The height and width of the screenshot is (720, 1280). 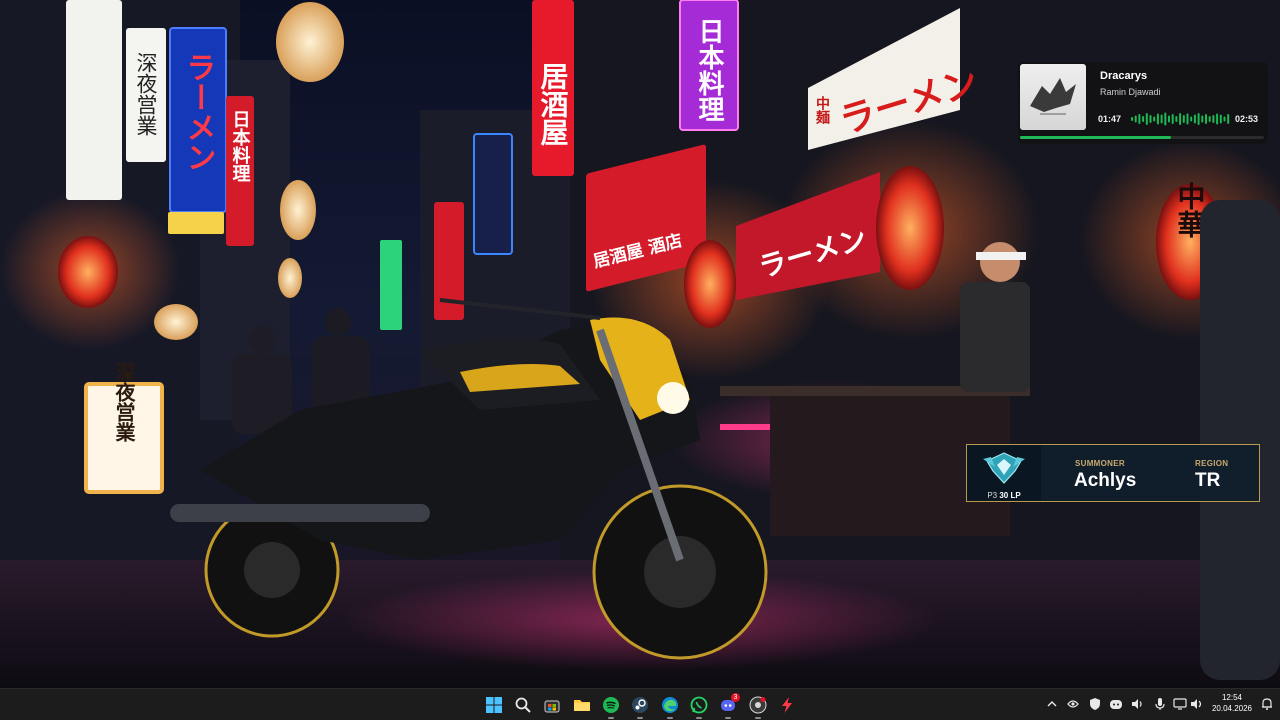 What do you see at coordinates (670, 706) in the screenshot?
I see `edge-icon` at bounding box center [670, 706].